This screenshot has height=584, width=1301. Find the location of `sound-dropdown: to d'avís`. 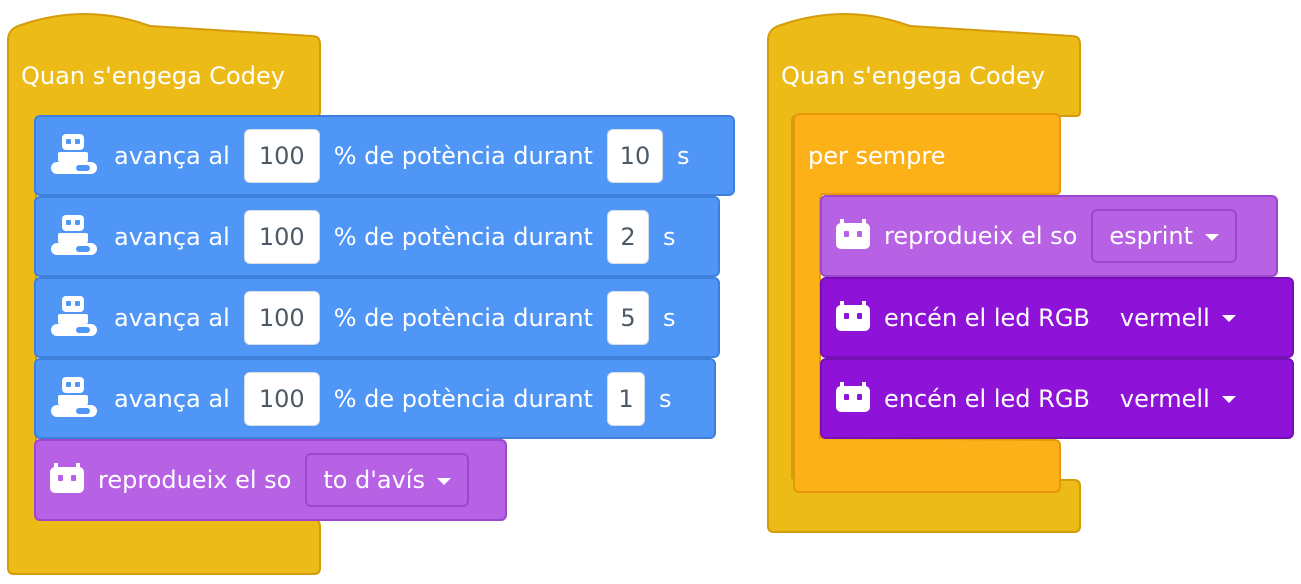

sound-dropdown: to d'avís is located at coordinates (387, 480).